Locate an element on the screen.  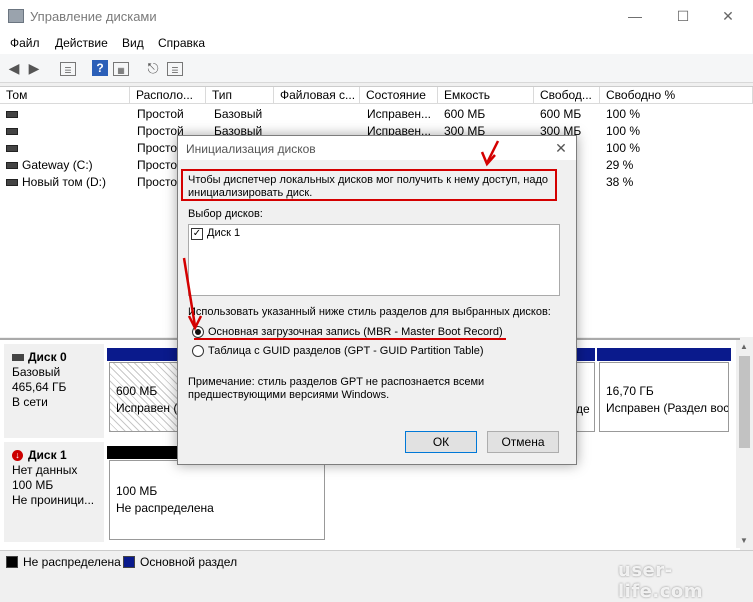
arrow-to-mbr is located at coordinates (192, 294).